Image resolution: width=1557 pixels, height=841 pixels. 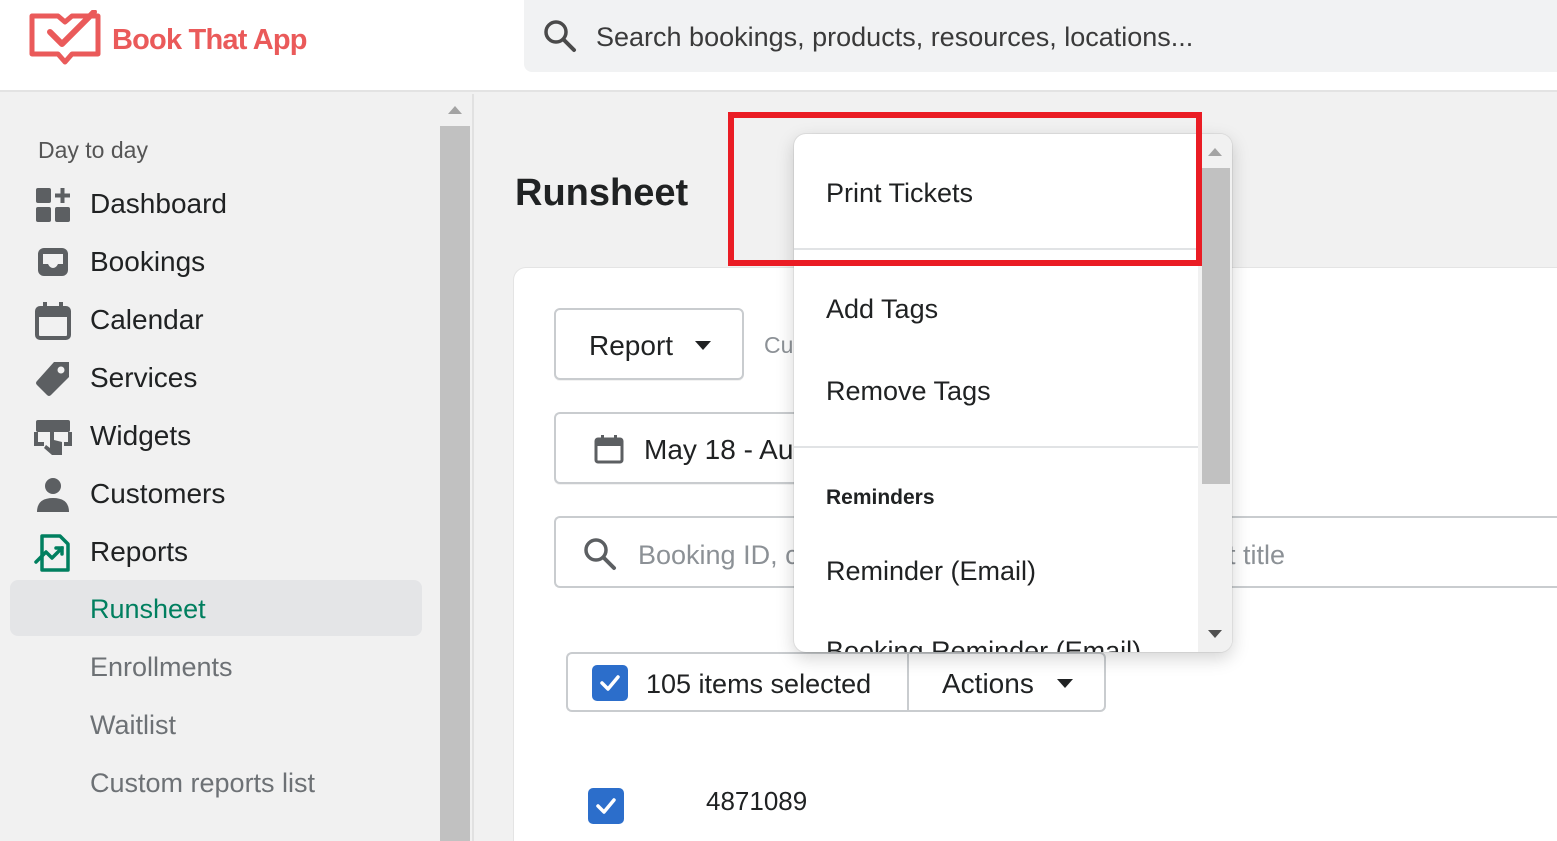 What do you see at coordinates (983, 644) in the screenshot?
I see `menu-item-booking-reminder-email: Booking Reminder (Email)` at bounding box center [983, 644].